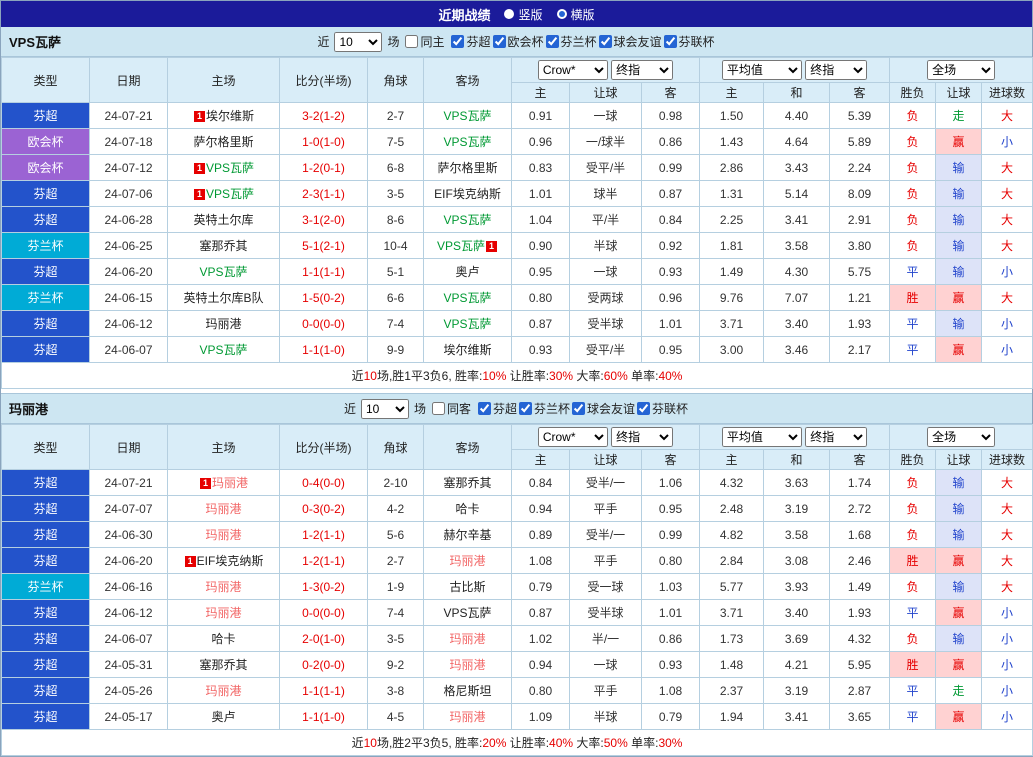 The height and width of the screenshot is (757, 1033). I want to click on col-goals: 进球数, so click(1007, 459).